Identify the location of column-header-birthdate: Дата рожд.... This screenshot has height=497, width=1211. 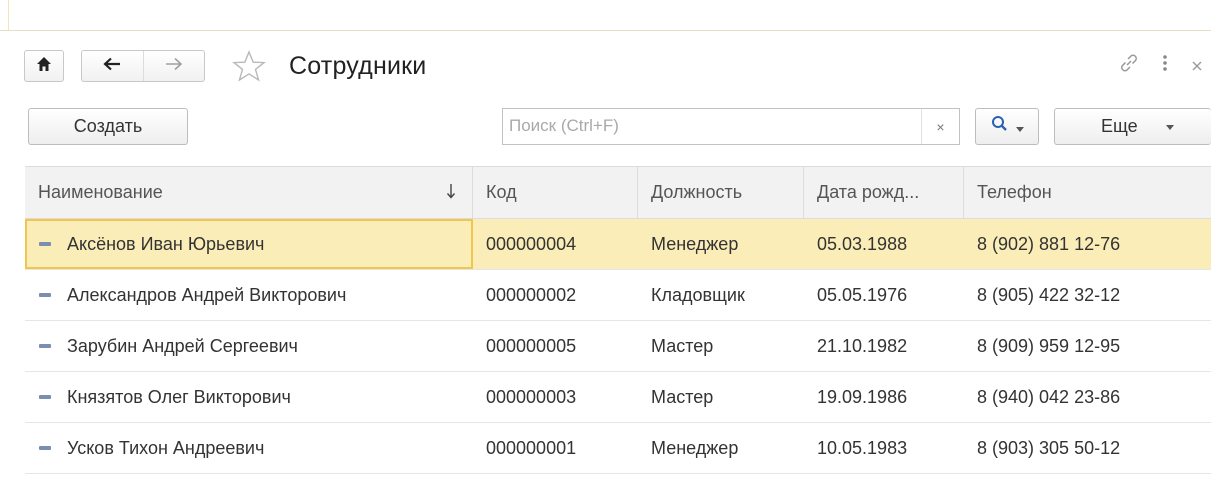
(884, 192).